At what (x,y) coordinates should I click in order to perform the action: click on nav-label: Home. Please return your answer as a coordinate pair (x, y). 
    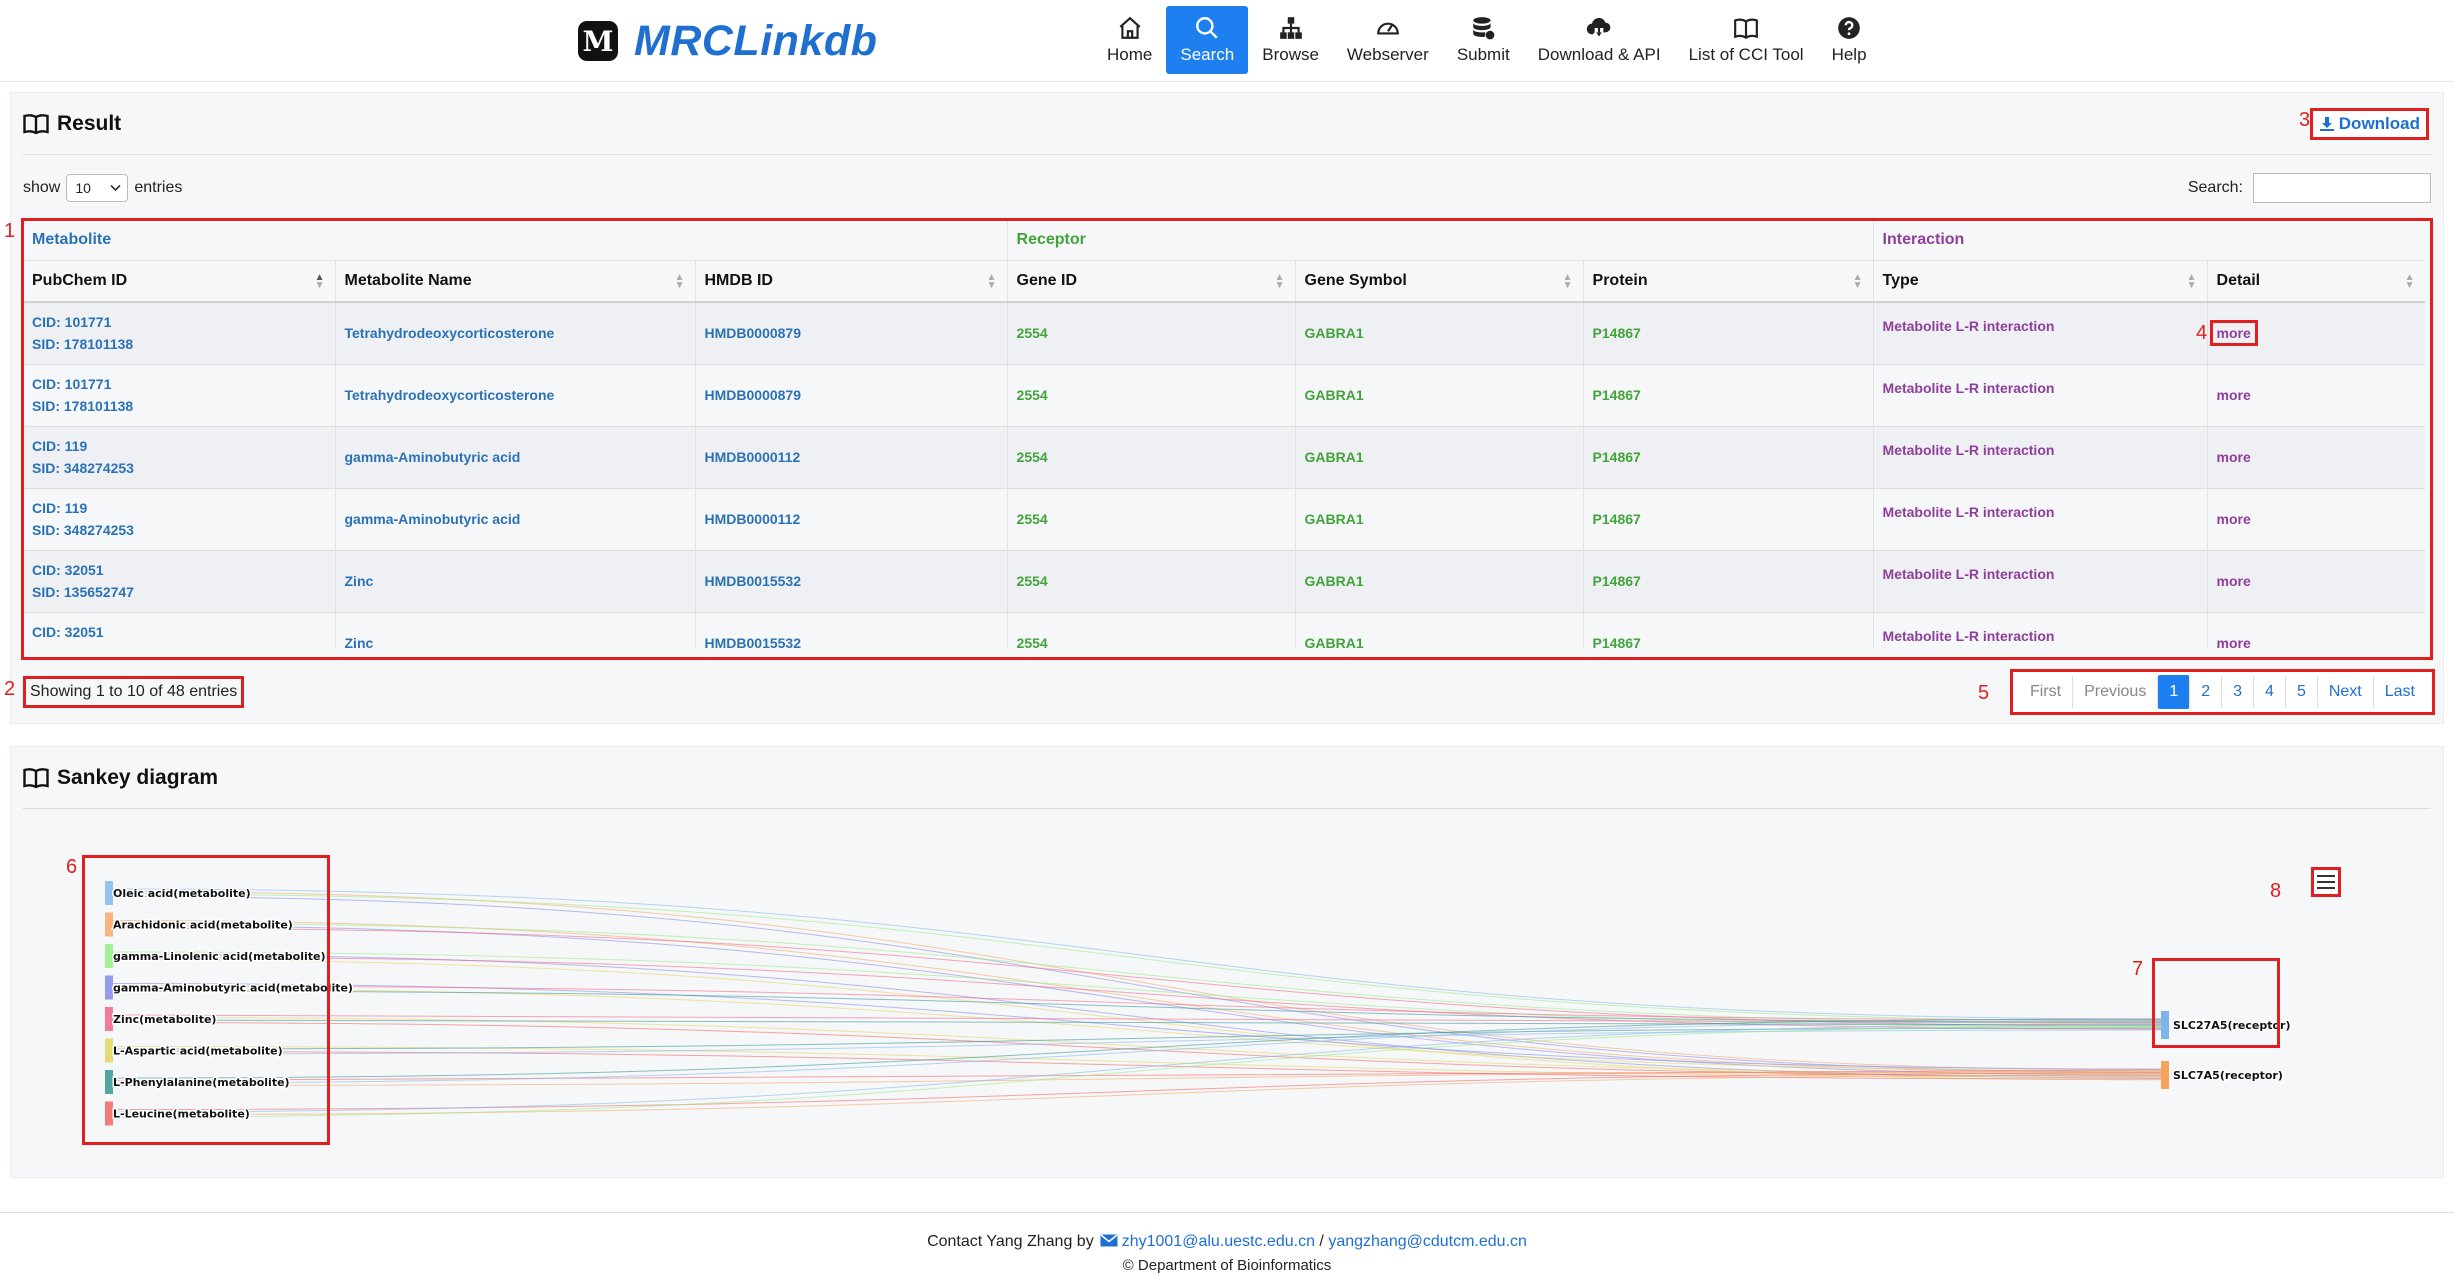
    Looking at the image, I should click on (1130, 54).